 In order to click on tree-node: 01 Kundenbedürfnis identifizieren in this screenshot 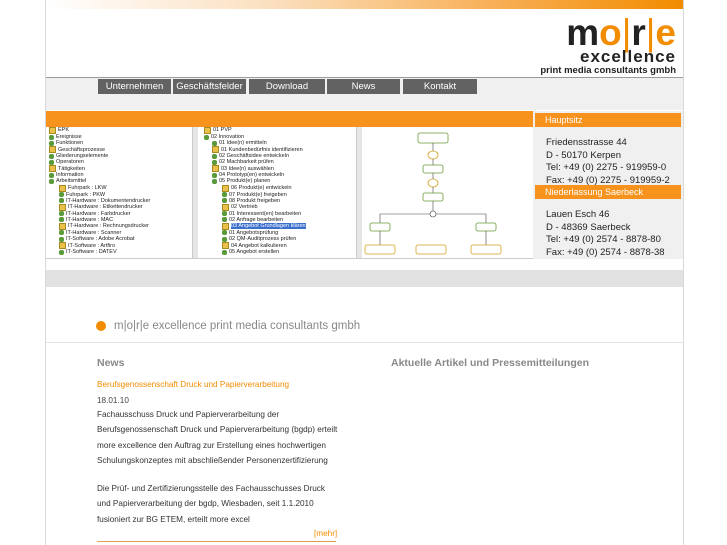, I will do `click(255, 150)`.